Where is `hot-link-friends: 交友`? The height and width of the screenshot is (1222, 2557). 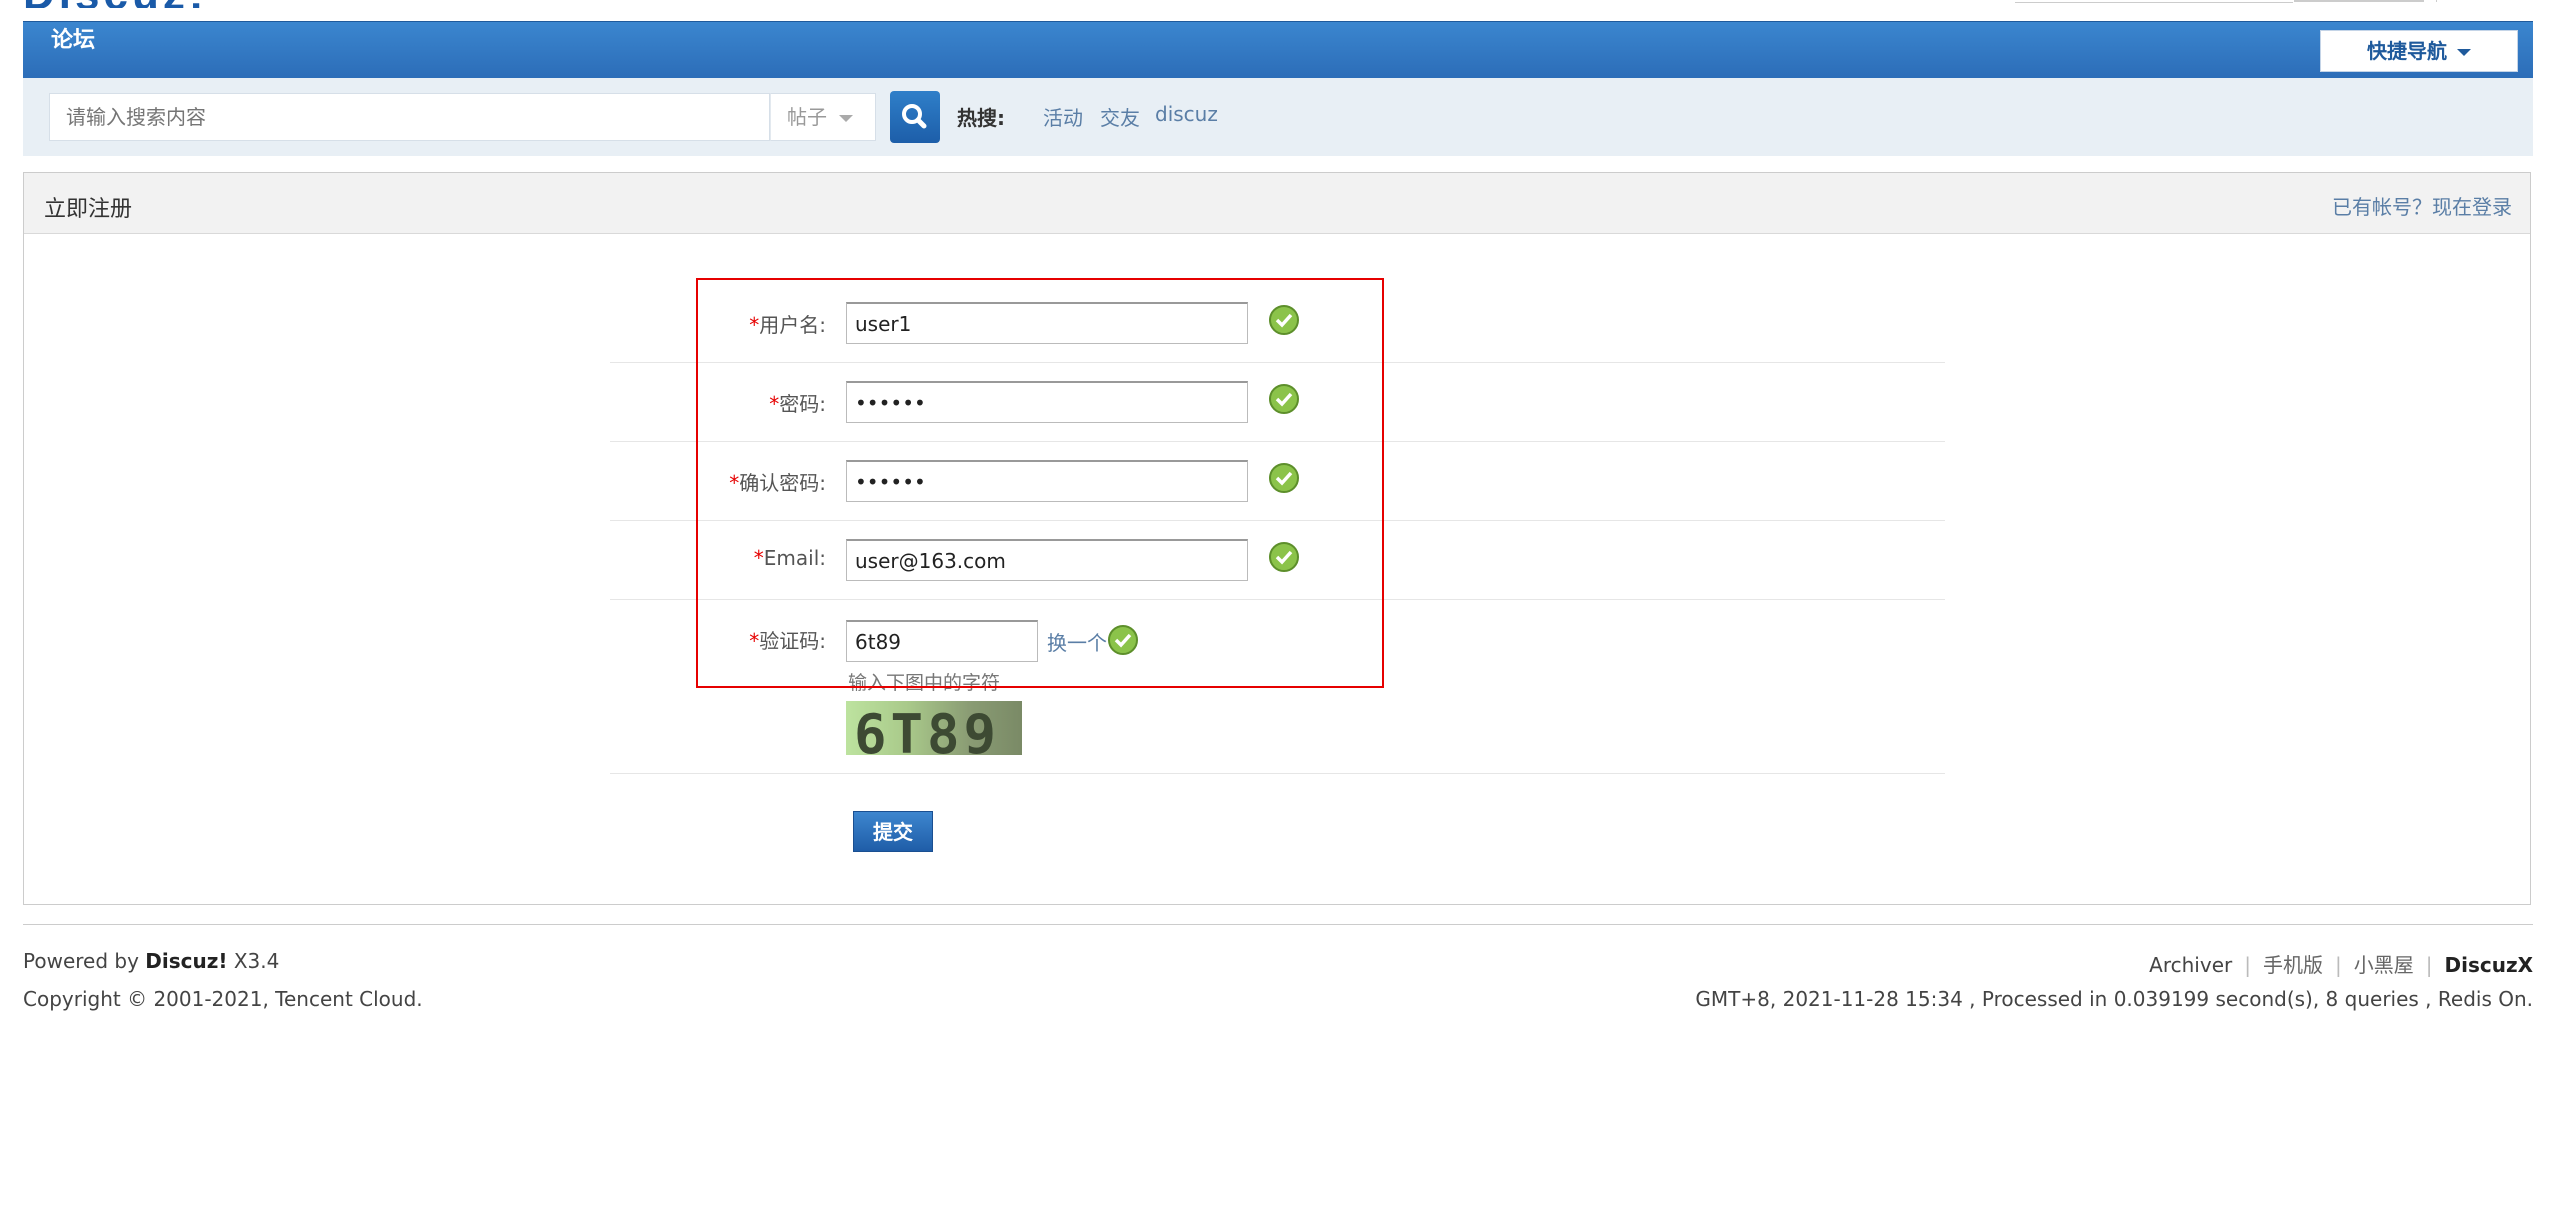
hot-link-friends: 交友 is located at coordinates (1120, 116).